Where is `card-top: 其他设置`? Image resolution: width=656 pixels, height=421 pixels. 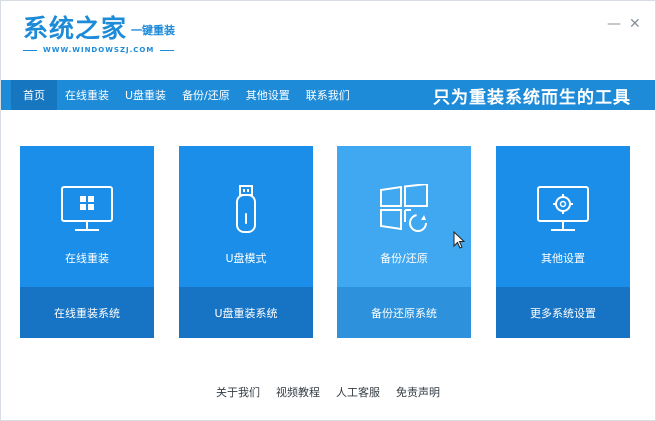
card-top: 其他设置 is located at coordinates (563, 216).